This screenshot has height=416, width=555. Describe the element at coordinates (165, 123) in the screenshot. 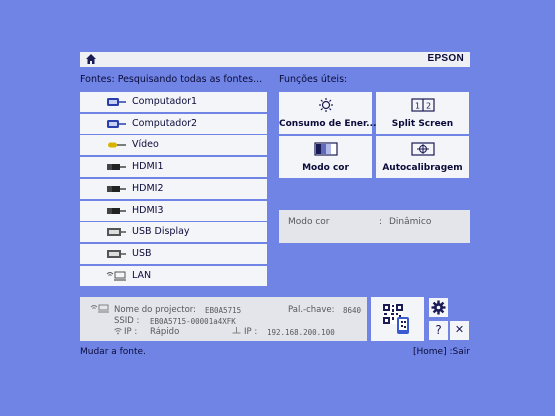

I see `source-label: Computador2` at that location.